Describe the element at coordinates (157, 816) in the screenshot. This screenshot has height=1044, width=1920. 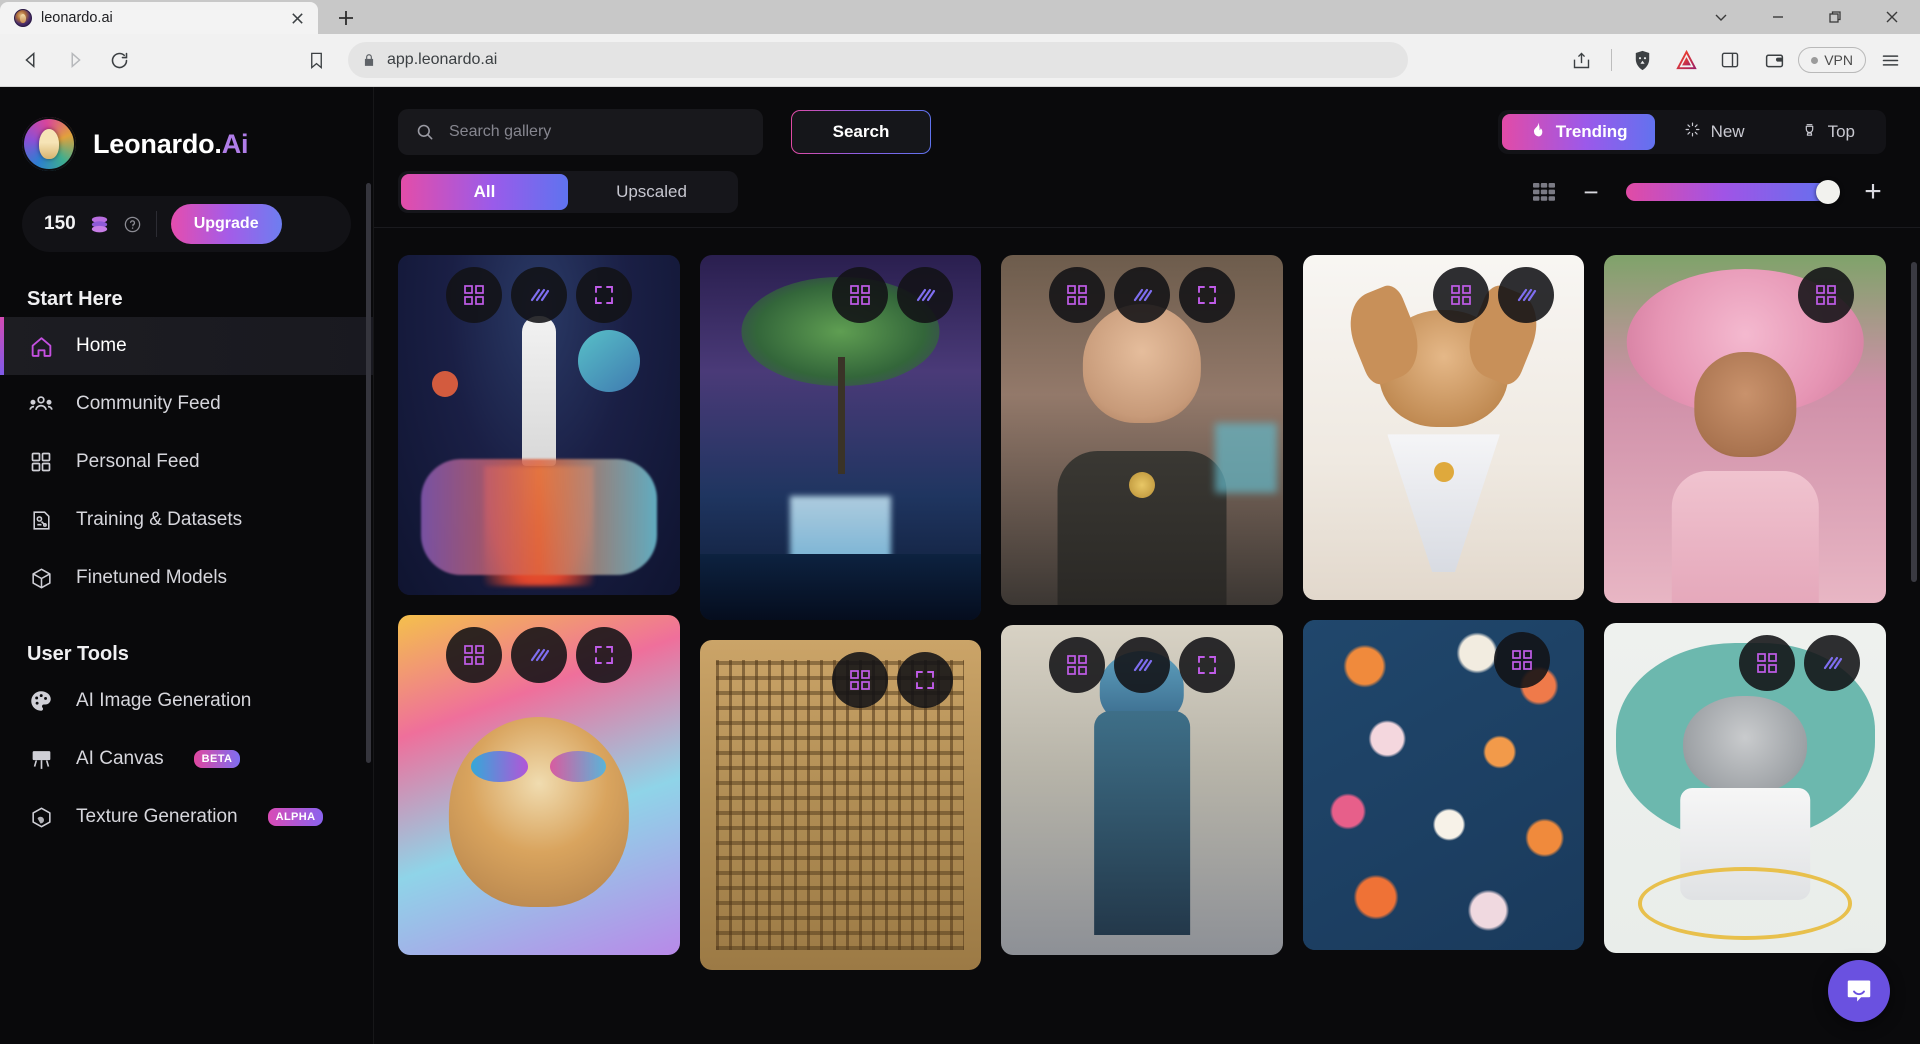
I see `sidebar-item-label: Texture Generation` at that location.